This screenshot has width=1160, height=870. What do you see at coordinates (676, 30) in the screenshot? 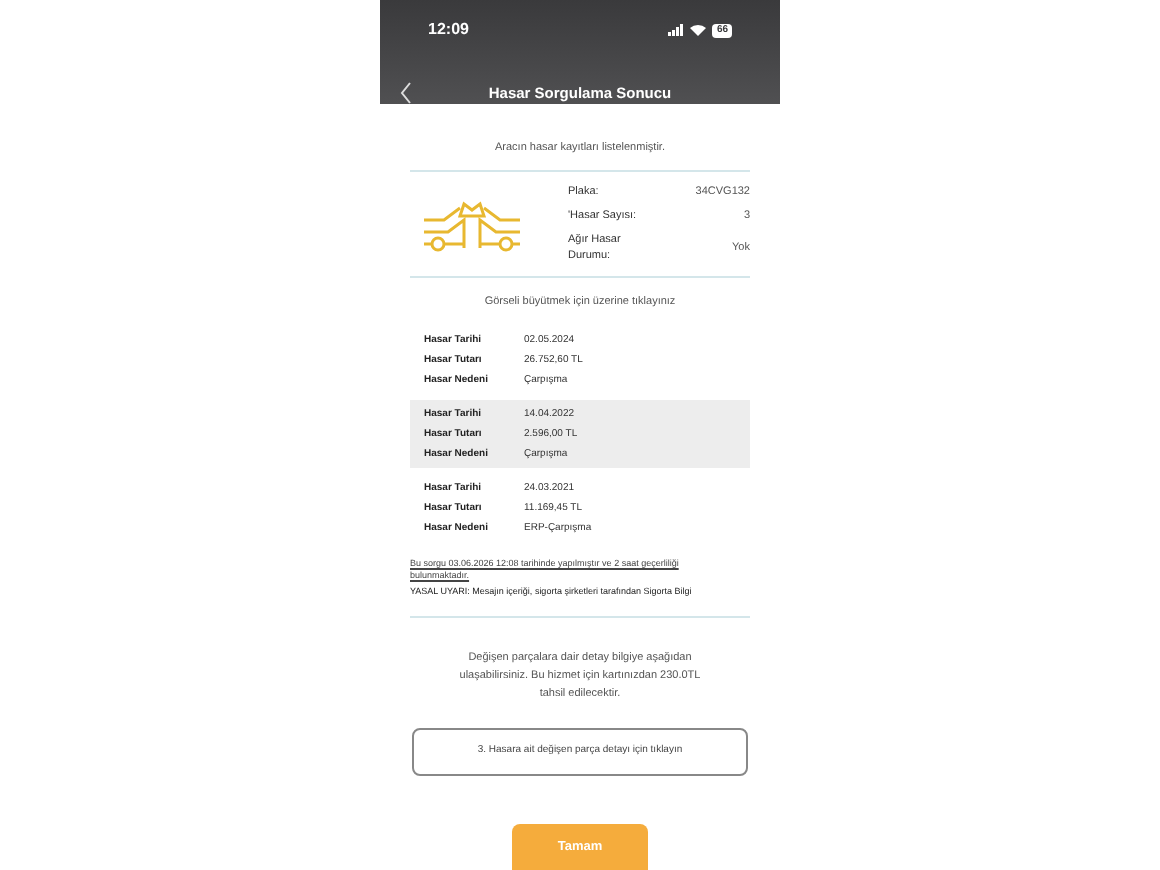
I see `signal-icon` at bounding box center [676, 30].